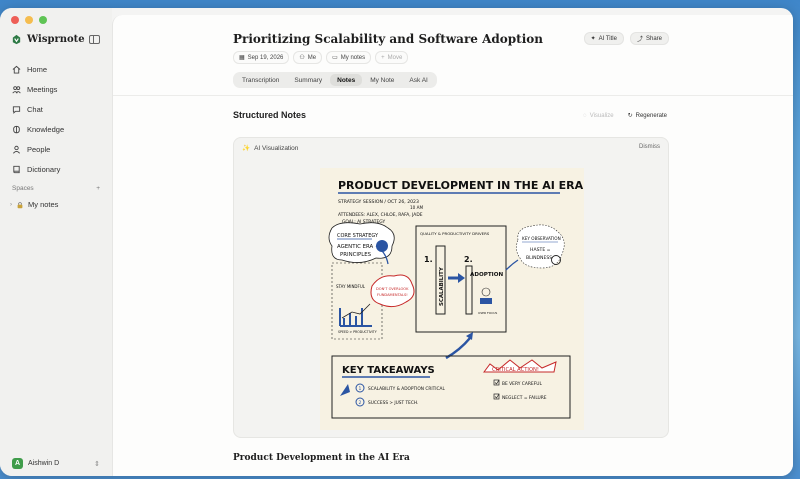  Describe the element at coordinates (43, 204) in the screenshot. I see `space-item-label: My notes` at that location.